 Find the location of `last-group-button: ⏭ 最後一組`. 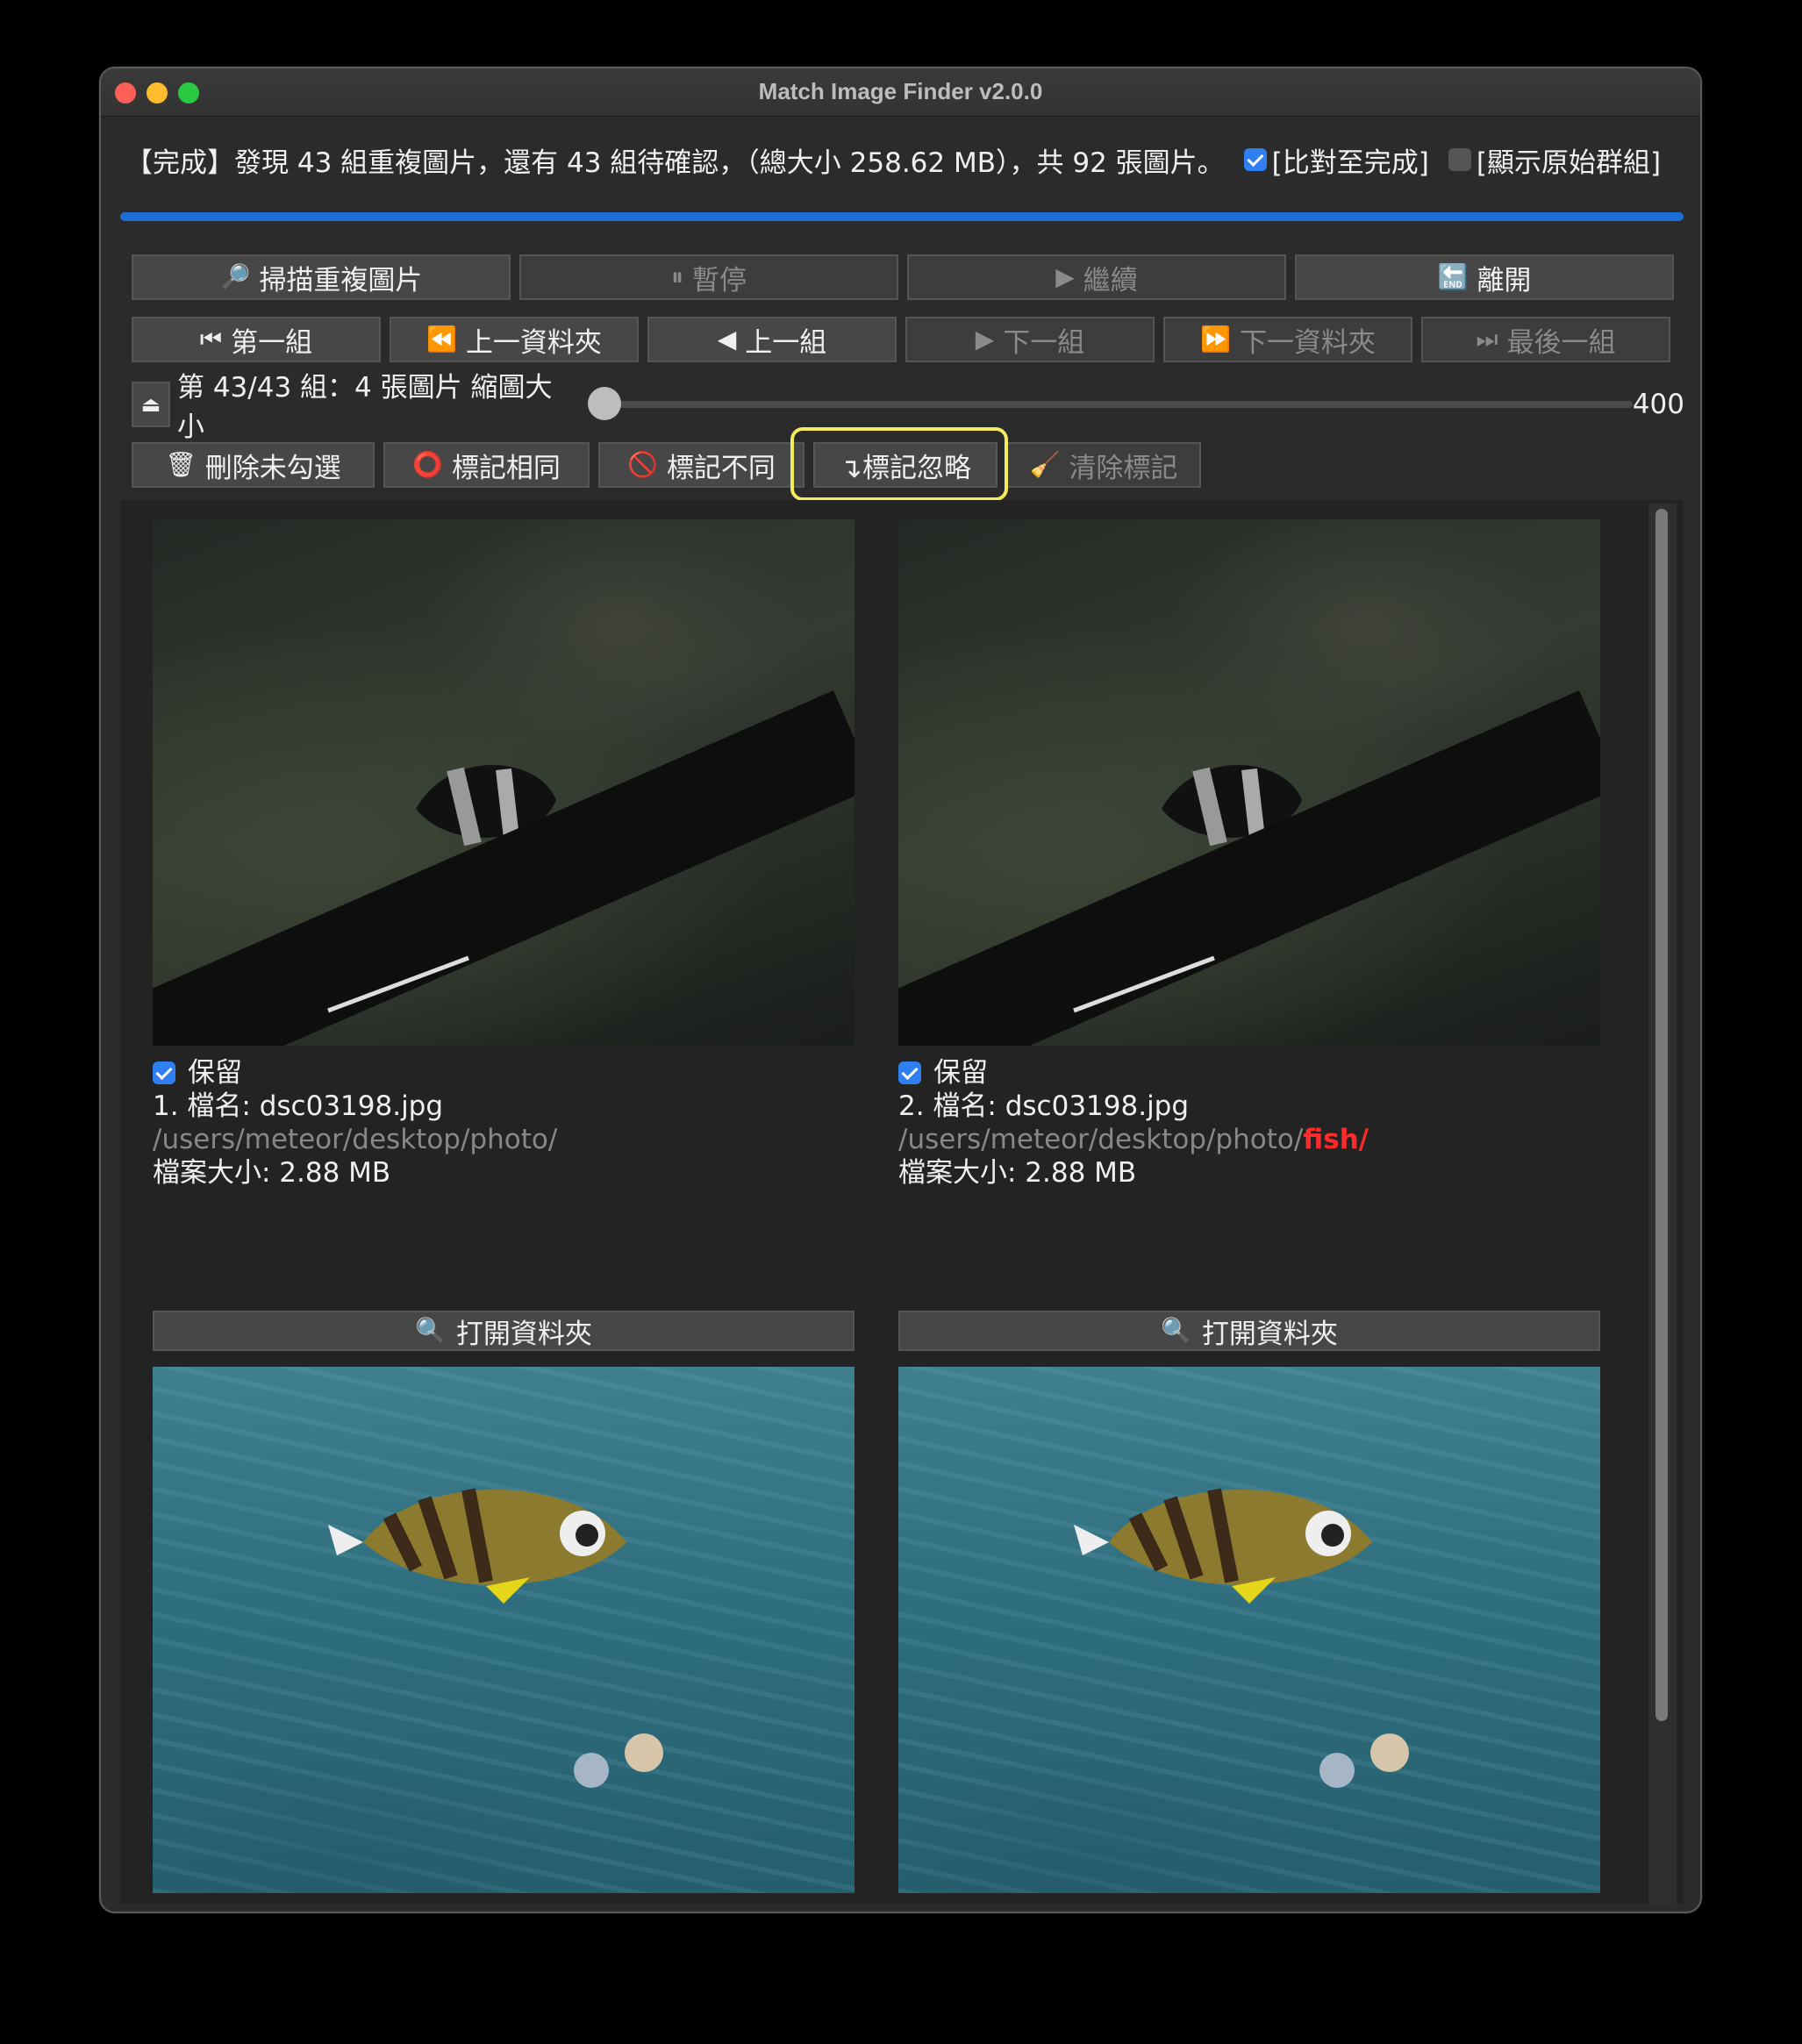

last-group-button: ⏭ 最後一組 is located at coordinates (1546, 339).